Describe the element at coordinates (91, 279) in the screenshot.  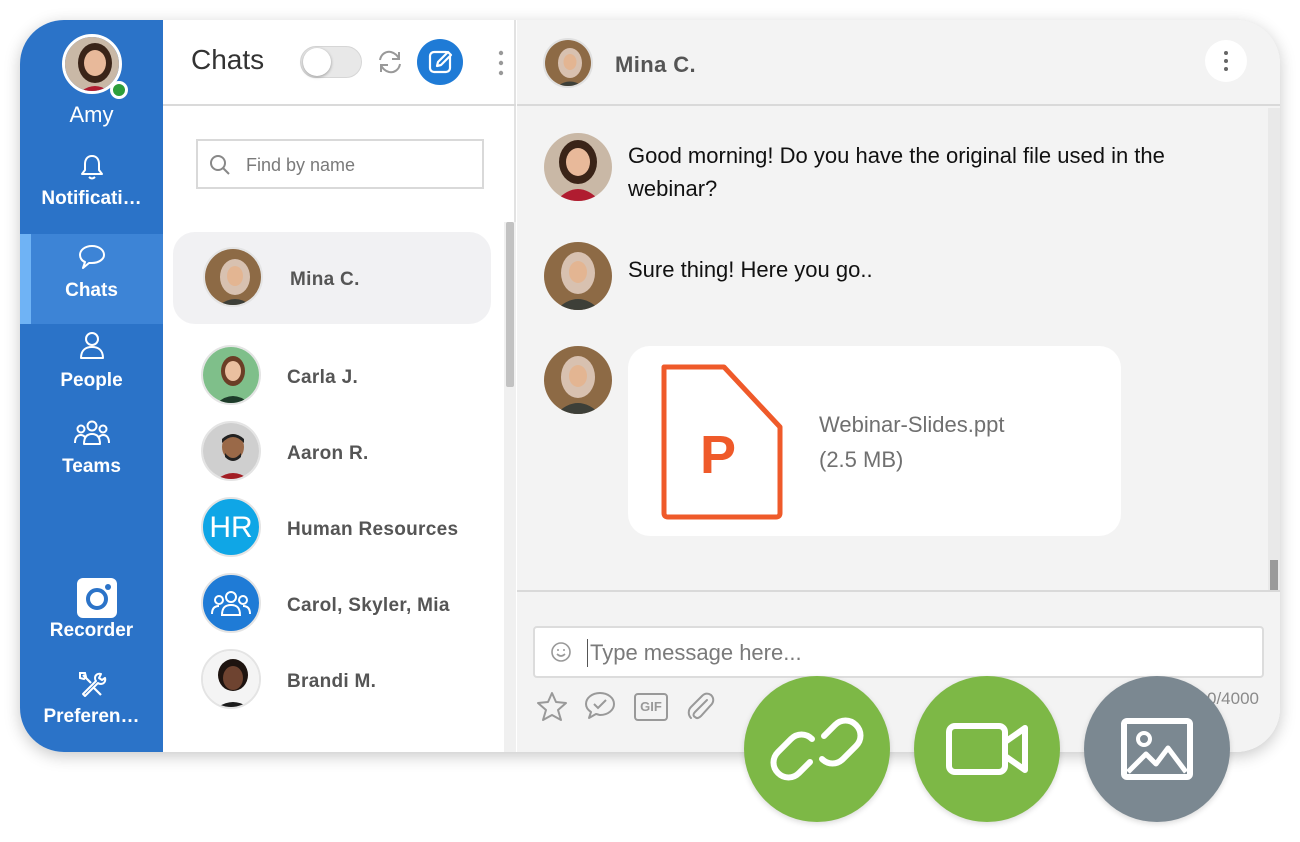
I see `nav-item-chats: Chats` at that location.